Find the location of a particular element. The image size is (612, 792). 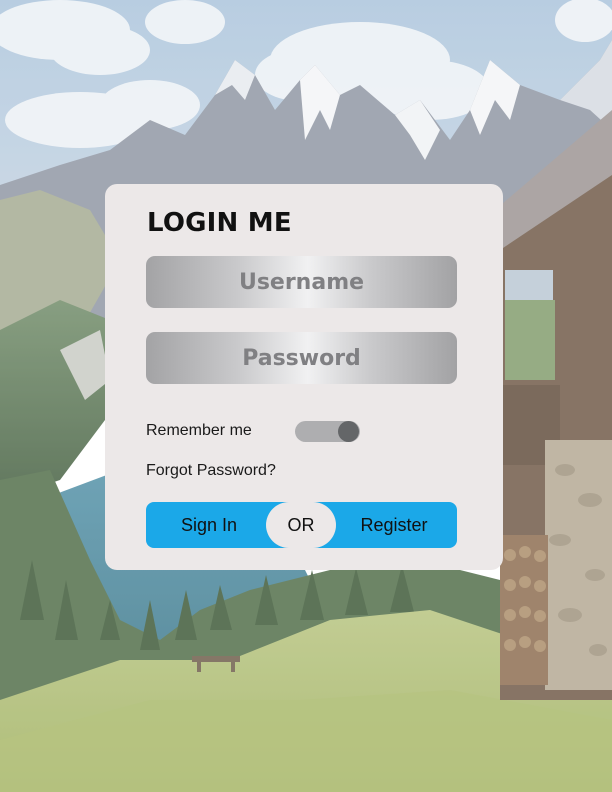

remember-me-label: Remember me is located at coordinates (199, 430).